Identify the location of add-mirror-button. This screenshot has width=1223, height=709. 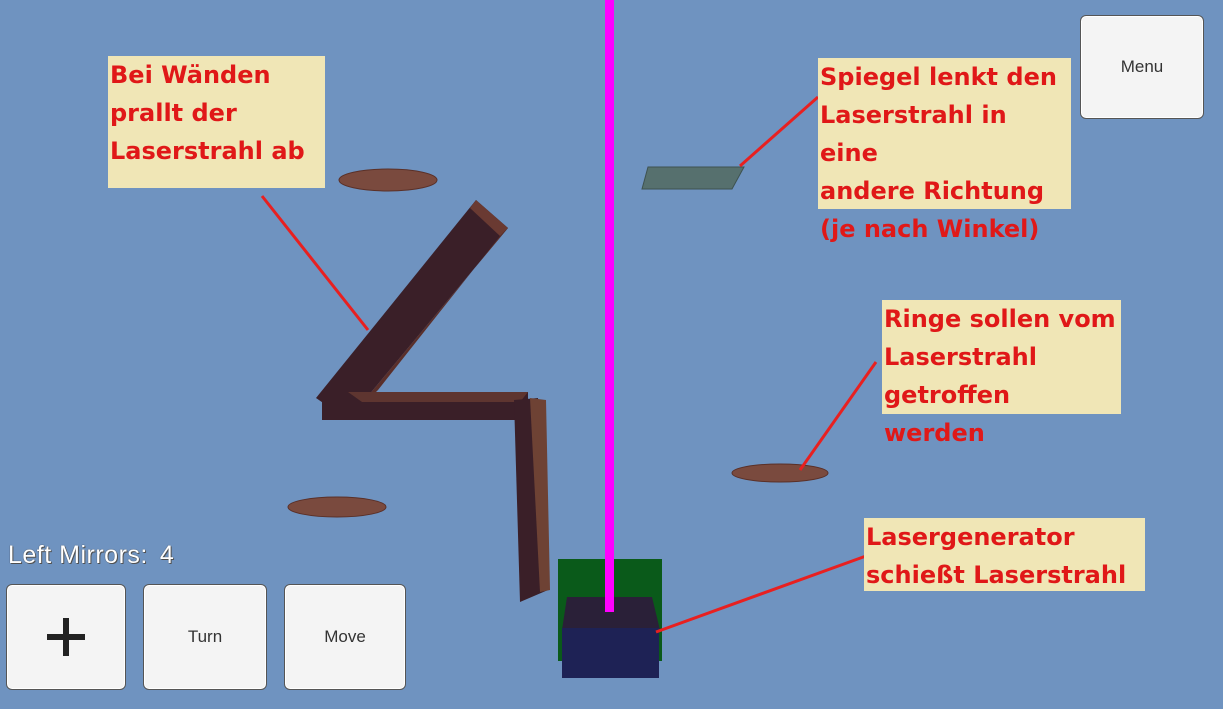
(66, 637).